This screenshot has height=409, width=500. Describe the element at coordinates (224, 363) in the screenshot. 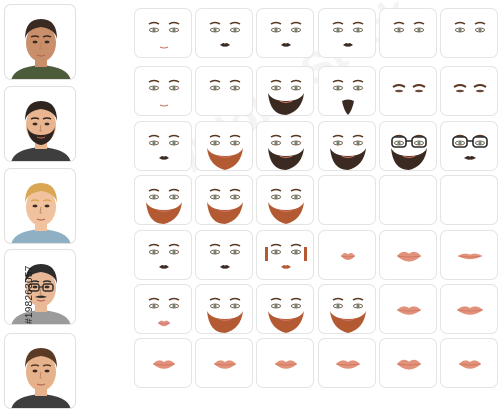

I see `face-part-tile-lips-b` at that location.